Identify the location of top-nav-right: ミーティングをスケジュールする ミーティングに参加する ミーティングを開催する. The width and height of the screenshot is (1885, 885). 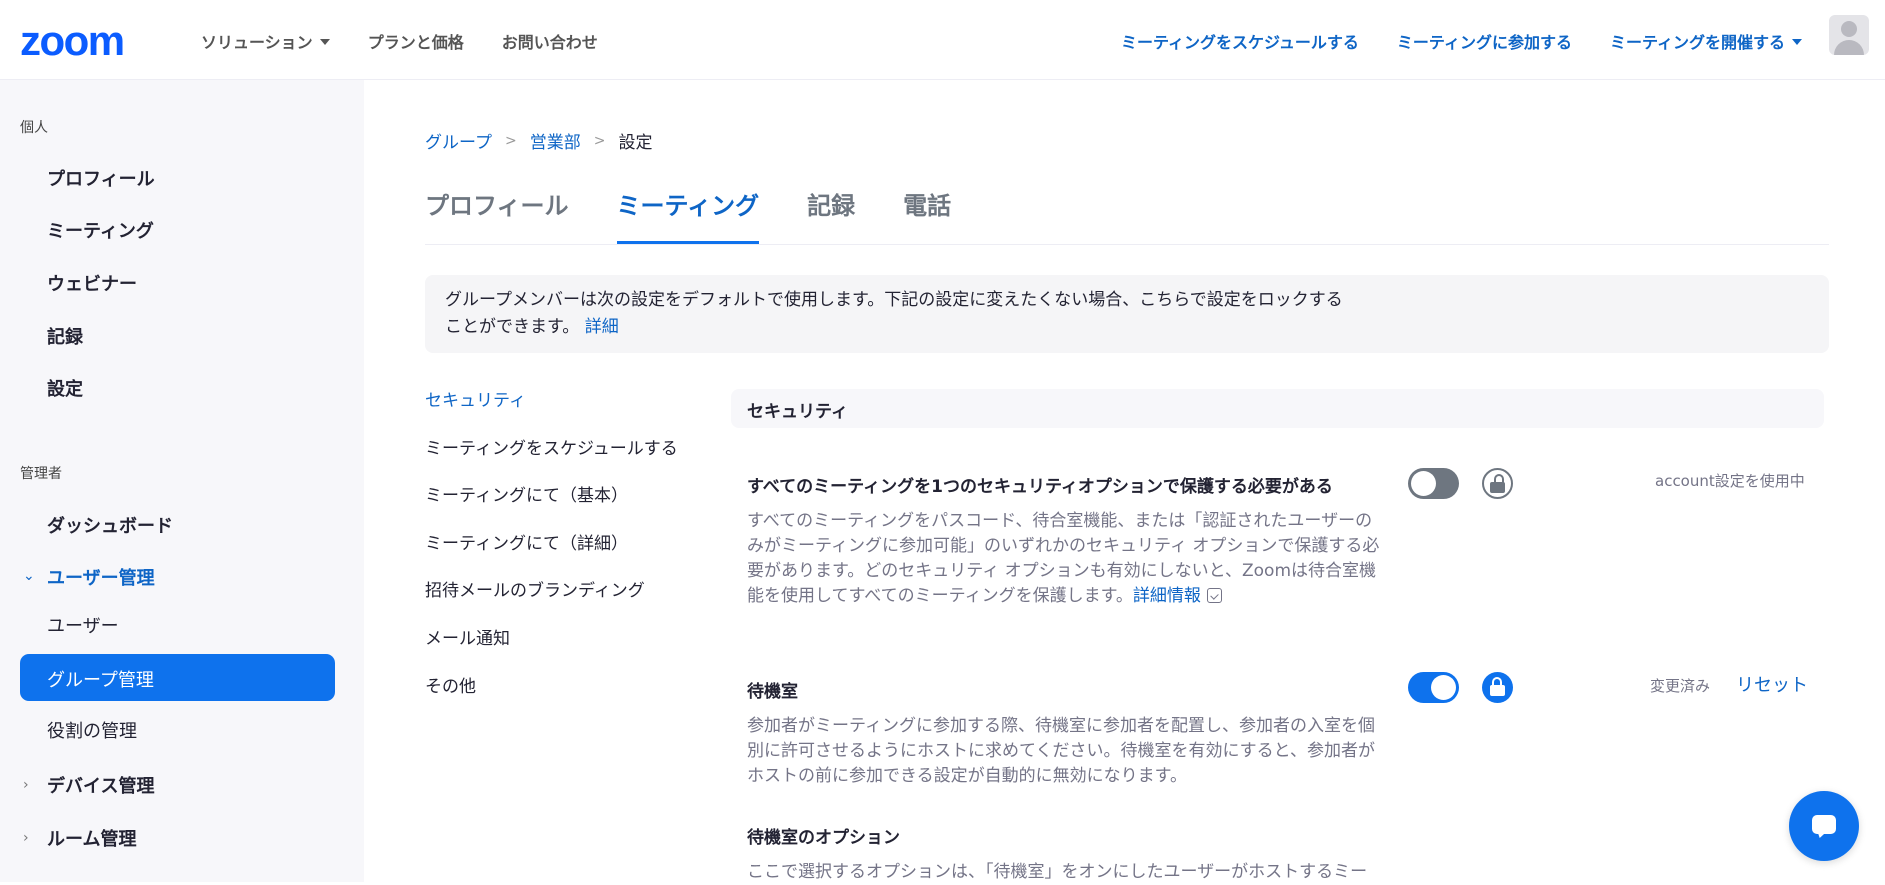
(1461, 41).